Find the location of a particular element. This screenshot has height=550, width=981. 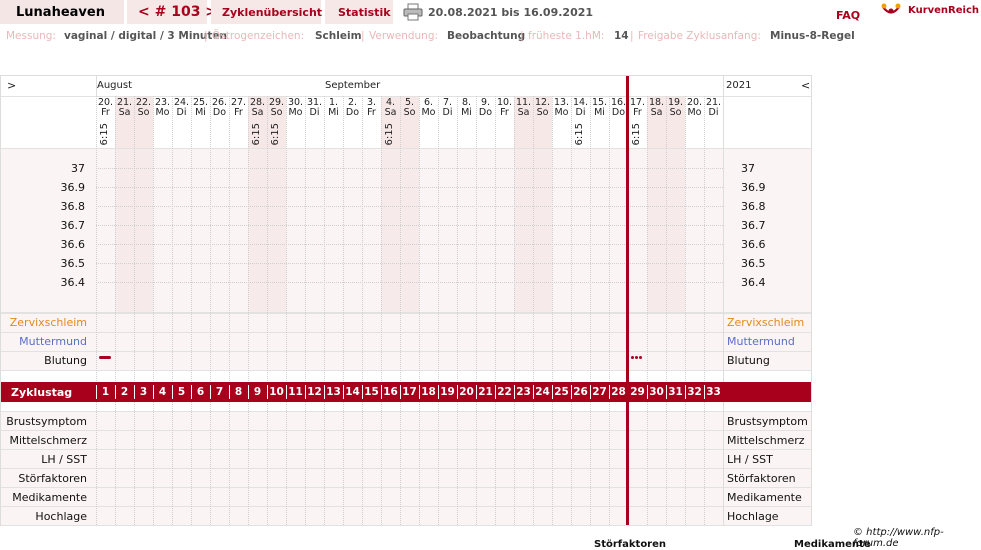

printer-icon is located at coordinates (413, 12).